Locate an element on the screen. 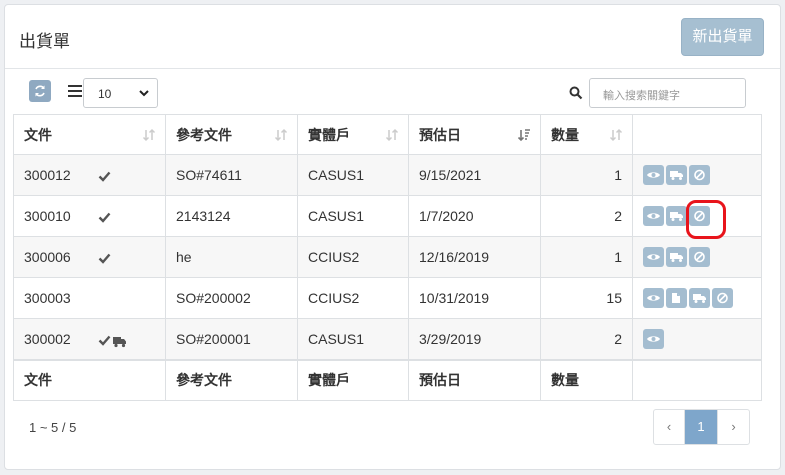 The height and width of the screenshot is (475, 785). footer-label-date: 預估日 is located at coordinates (474, 379).